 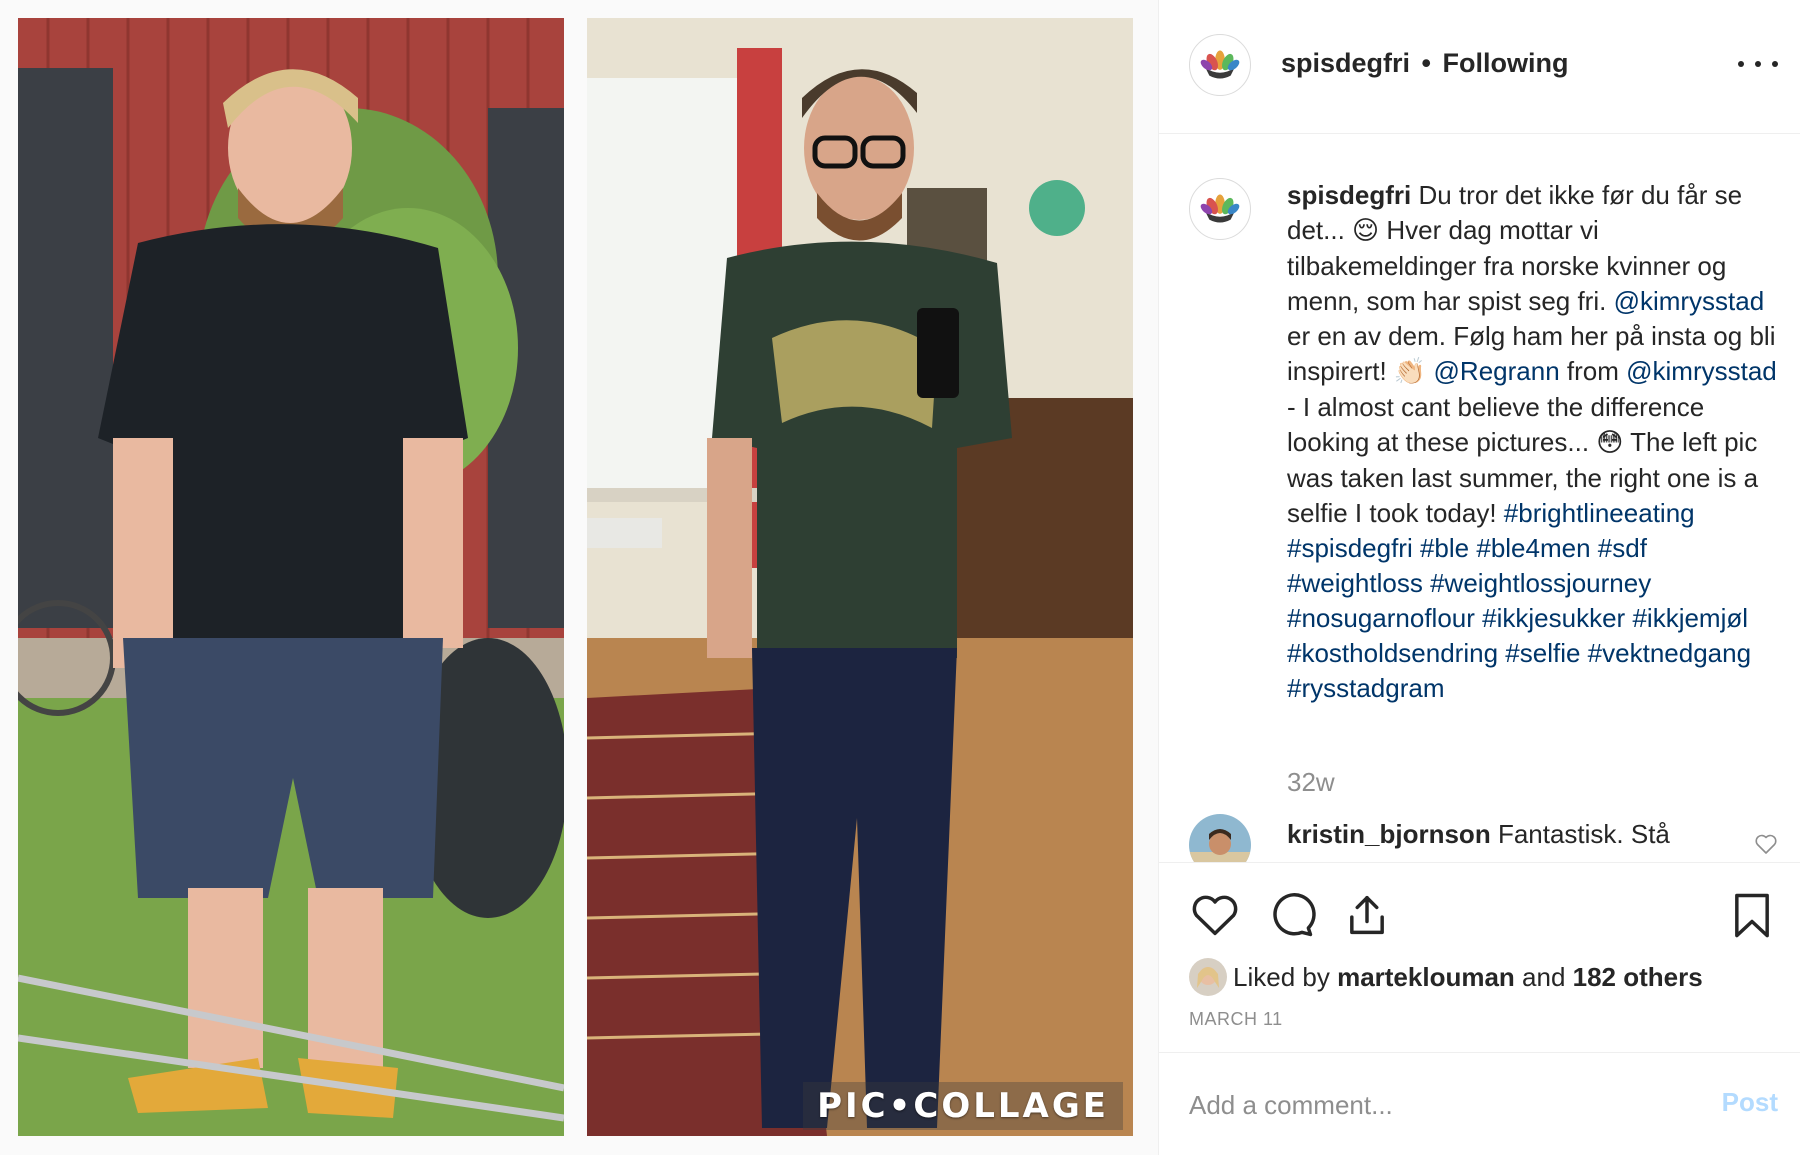 I want to click on comment-input, so click(x=1429, y=1105).